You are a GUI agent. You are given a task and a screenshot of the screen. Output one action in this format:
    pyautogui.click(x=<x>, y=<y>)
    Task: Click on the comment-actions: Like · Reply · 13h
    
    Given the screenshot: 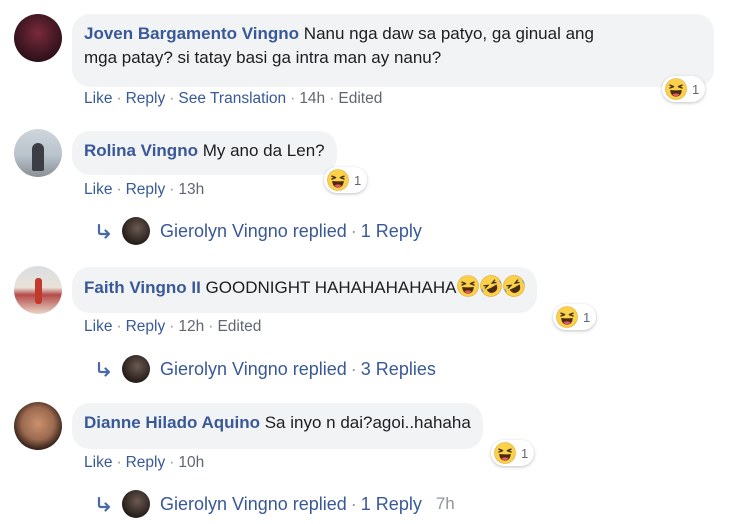 What is the action you would take?
    pyautogui.click(x=144, y=189)
    